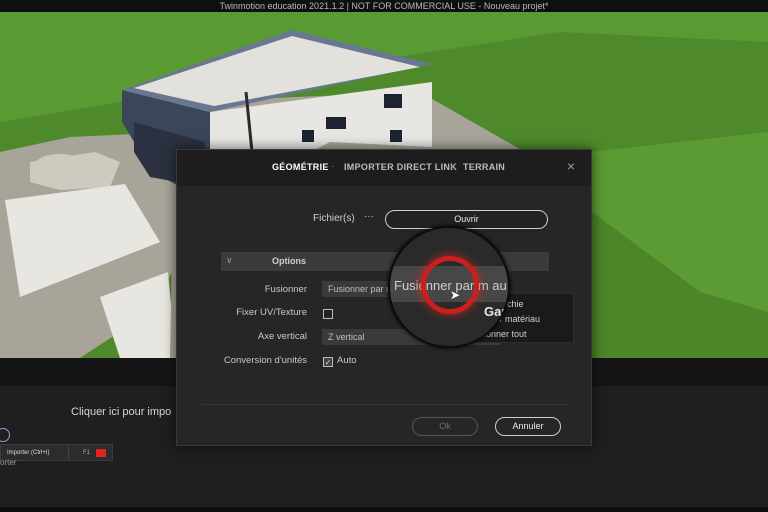  What do you see at coordinates (455, 295) in the screenshot?
I see `mouse-cursor-icon: ➤` at bounding box center [455, 295].